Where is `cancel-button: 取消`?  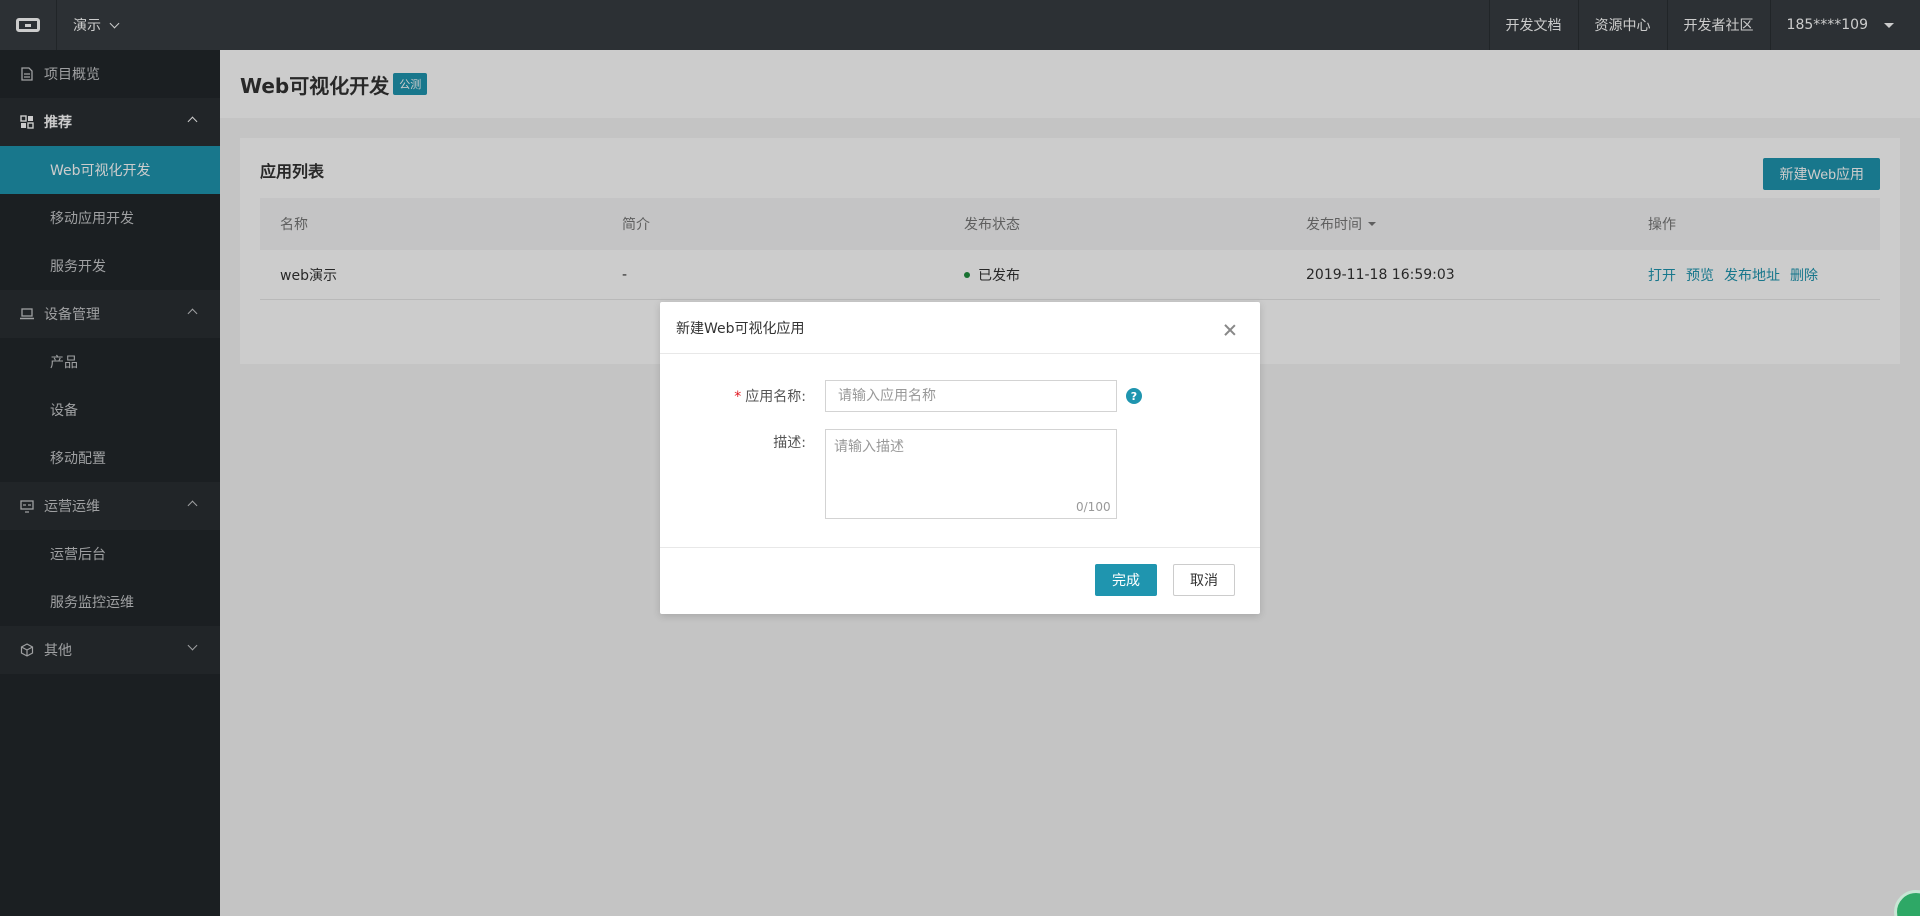
cancel-button: 取消 is located at coordinates (1204, 580).